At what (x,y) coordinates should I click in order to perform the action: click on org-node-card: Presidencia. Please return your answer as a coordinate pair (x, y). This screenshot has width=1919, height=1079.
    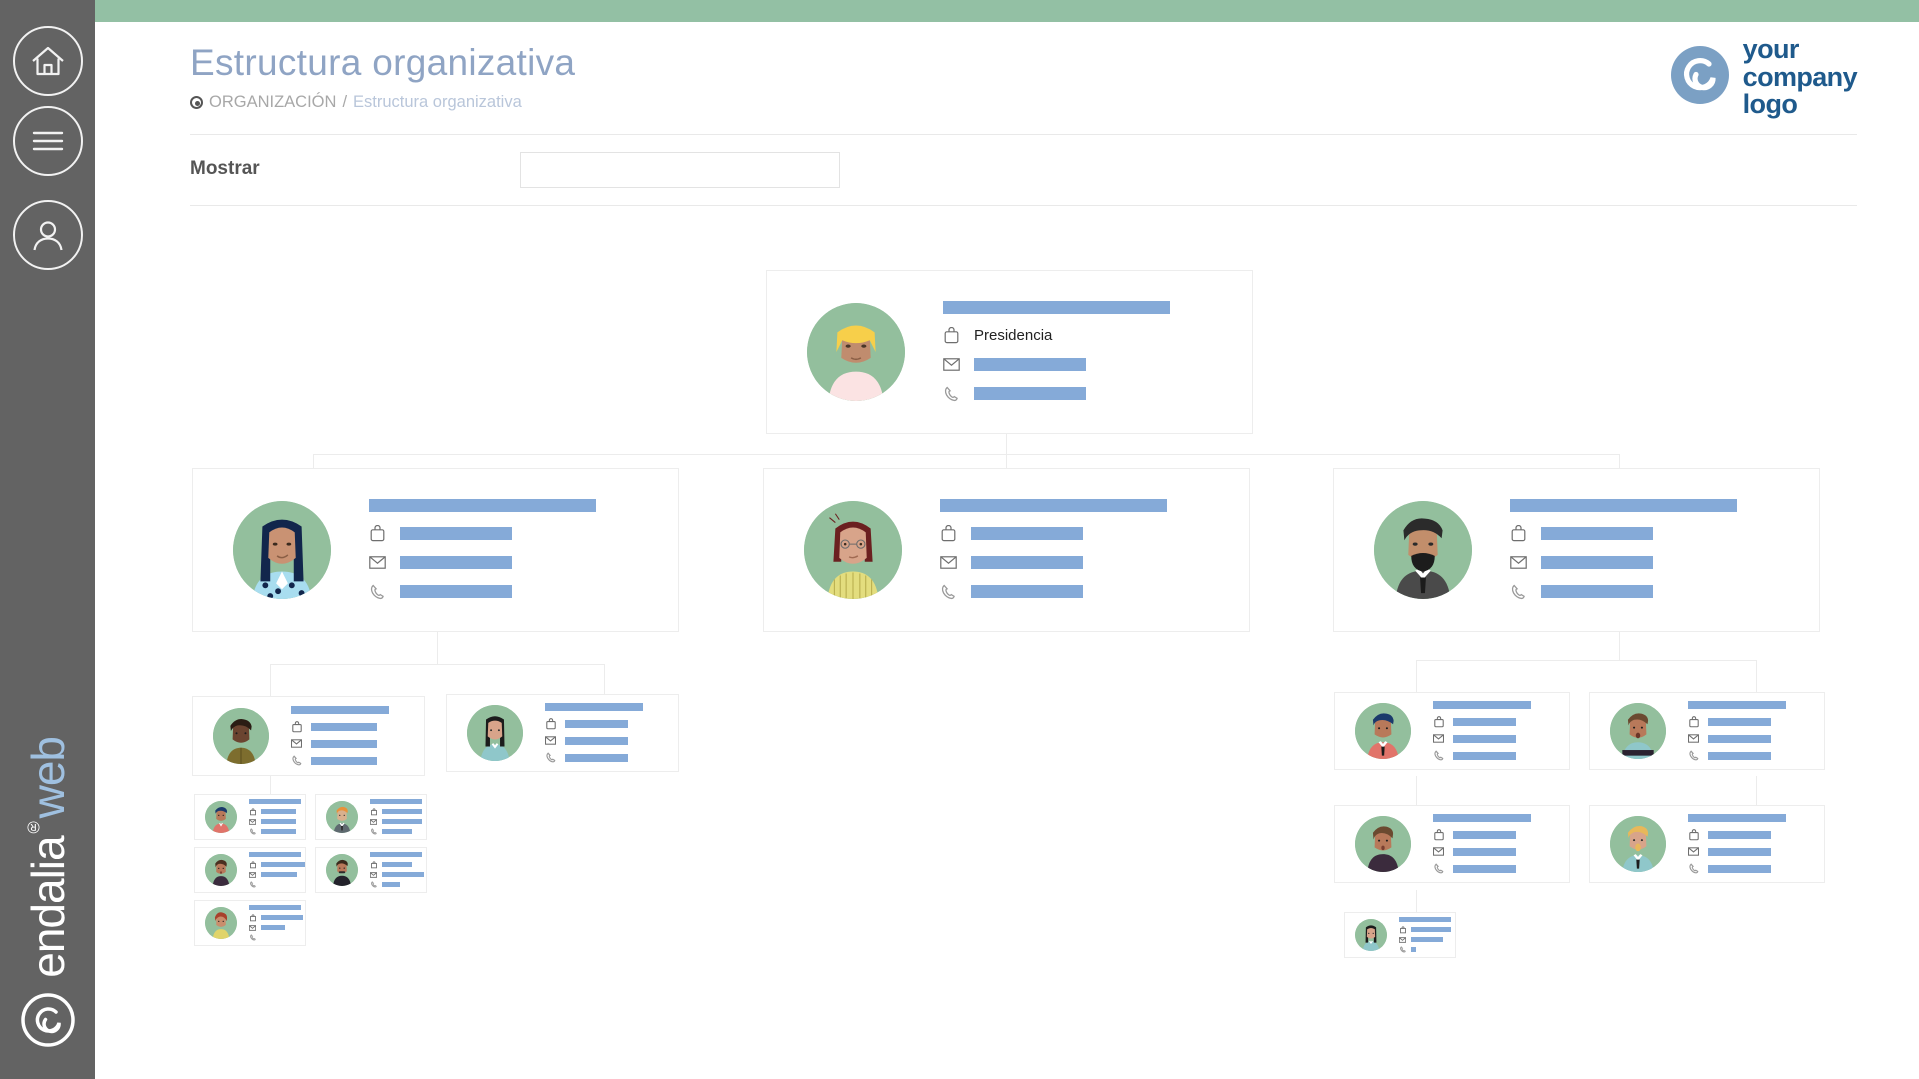
    Looking at the image, I should click on (1009, 352).